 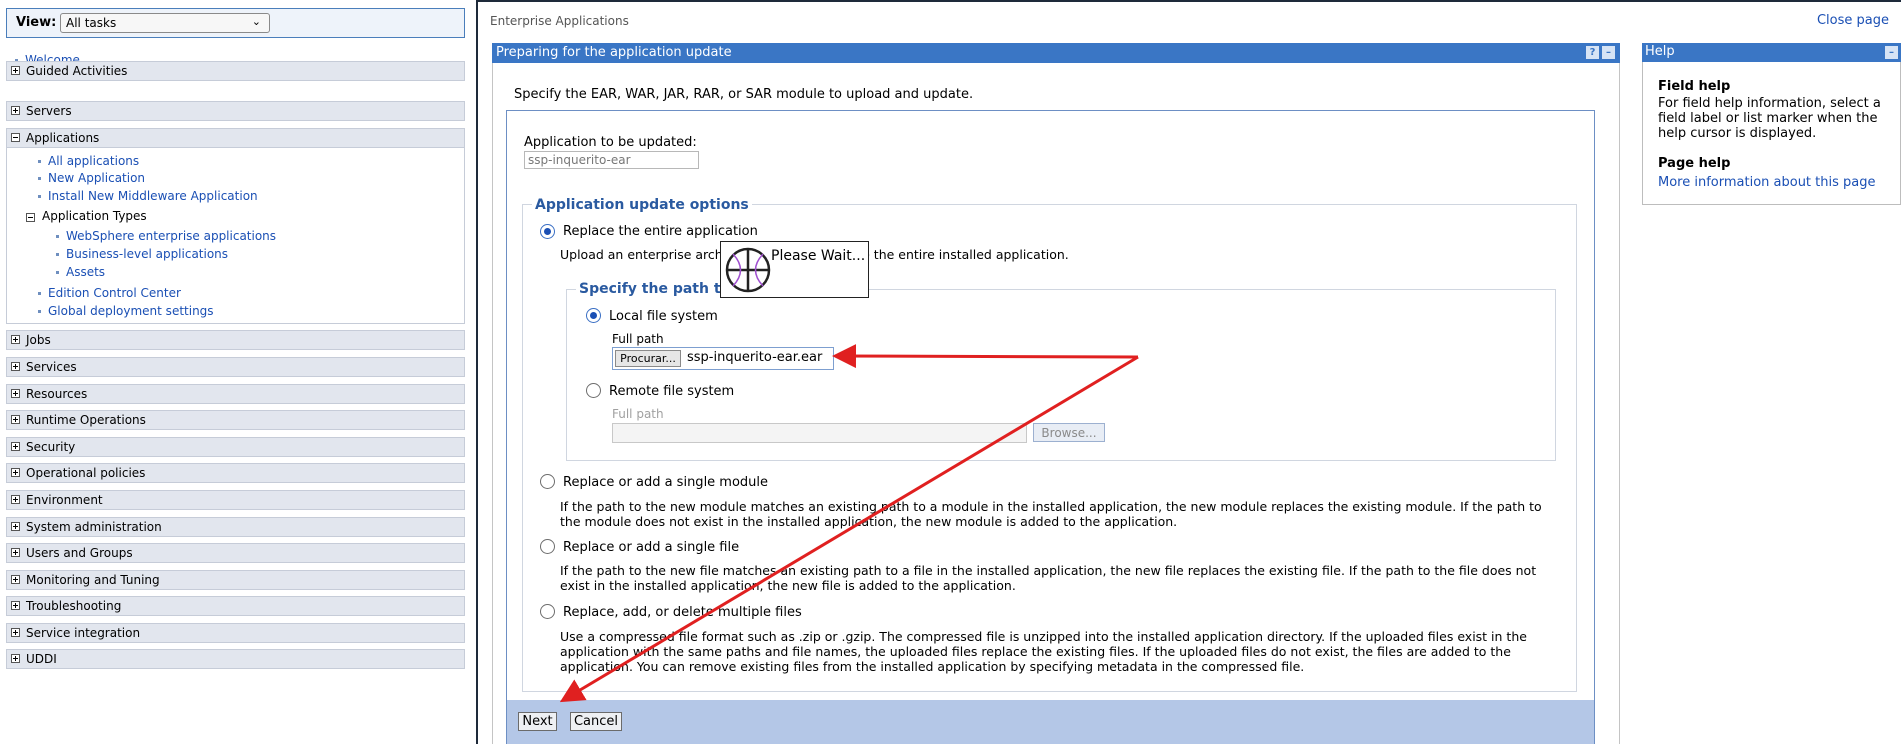 What do you see at coordinates (682, 612) in the screenshot?
I see `replace-multiple-files-label: Replace, add, or delete multiple files` at bounding box center [682, 612].